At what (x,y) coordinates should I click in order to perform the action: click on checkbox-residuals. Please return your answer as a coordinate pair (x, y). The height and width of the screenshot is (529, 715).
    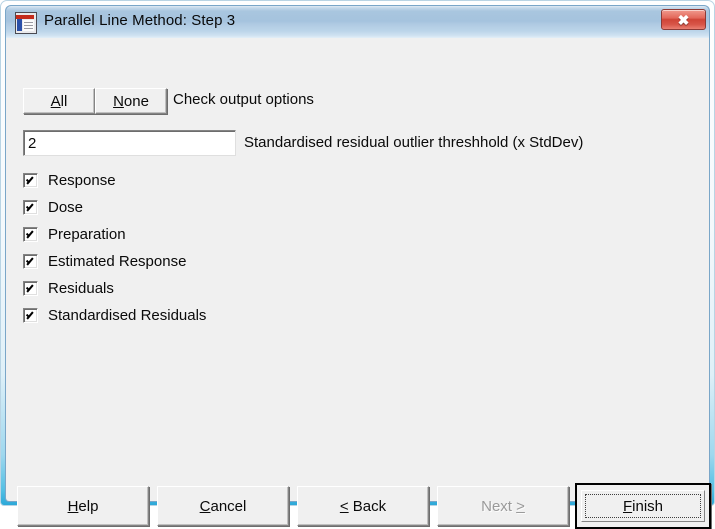
    Looking at the image, I should click on (30, 288).